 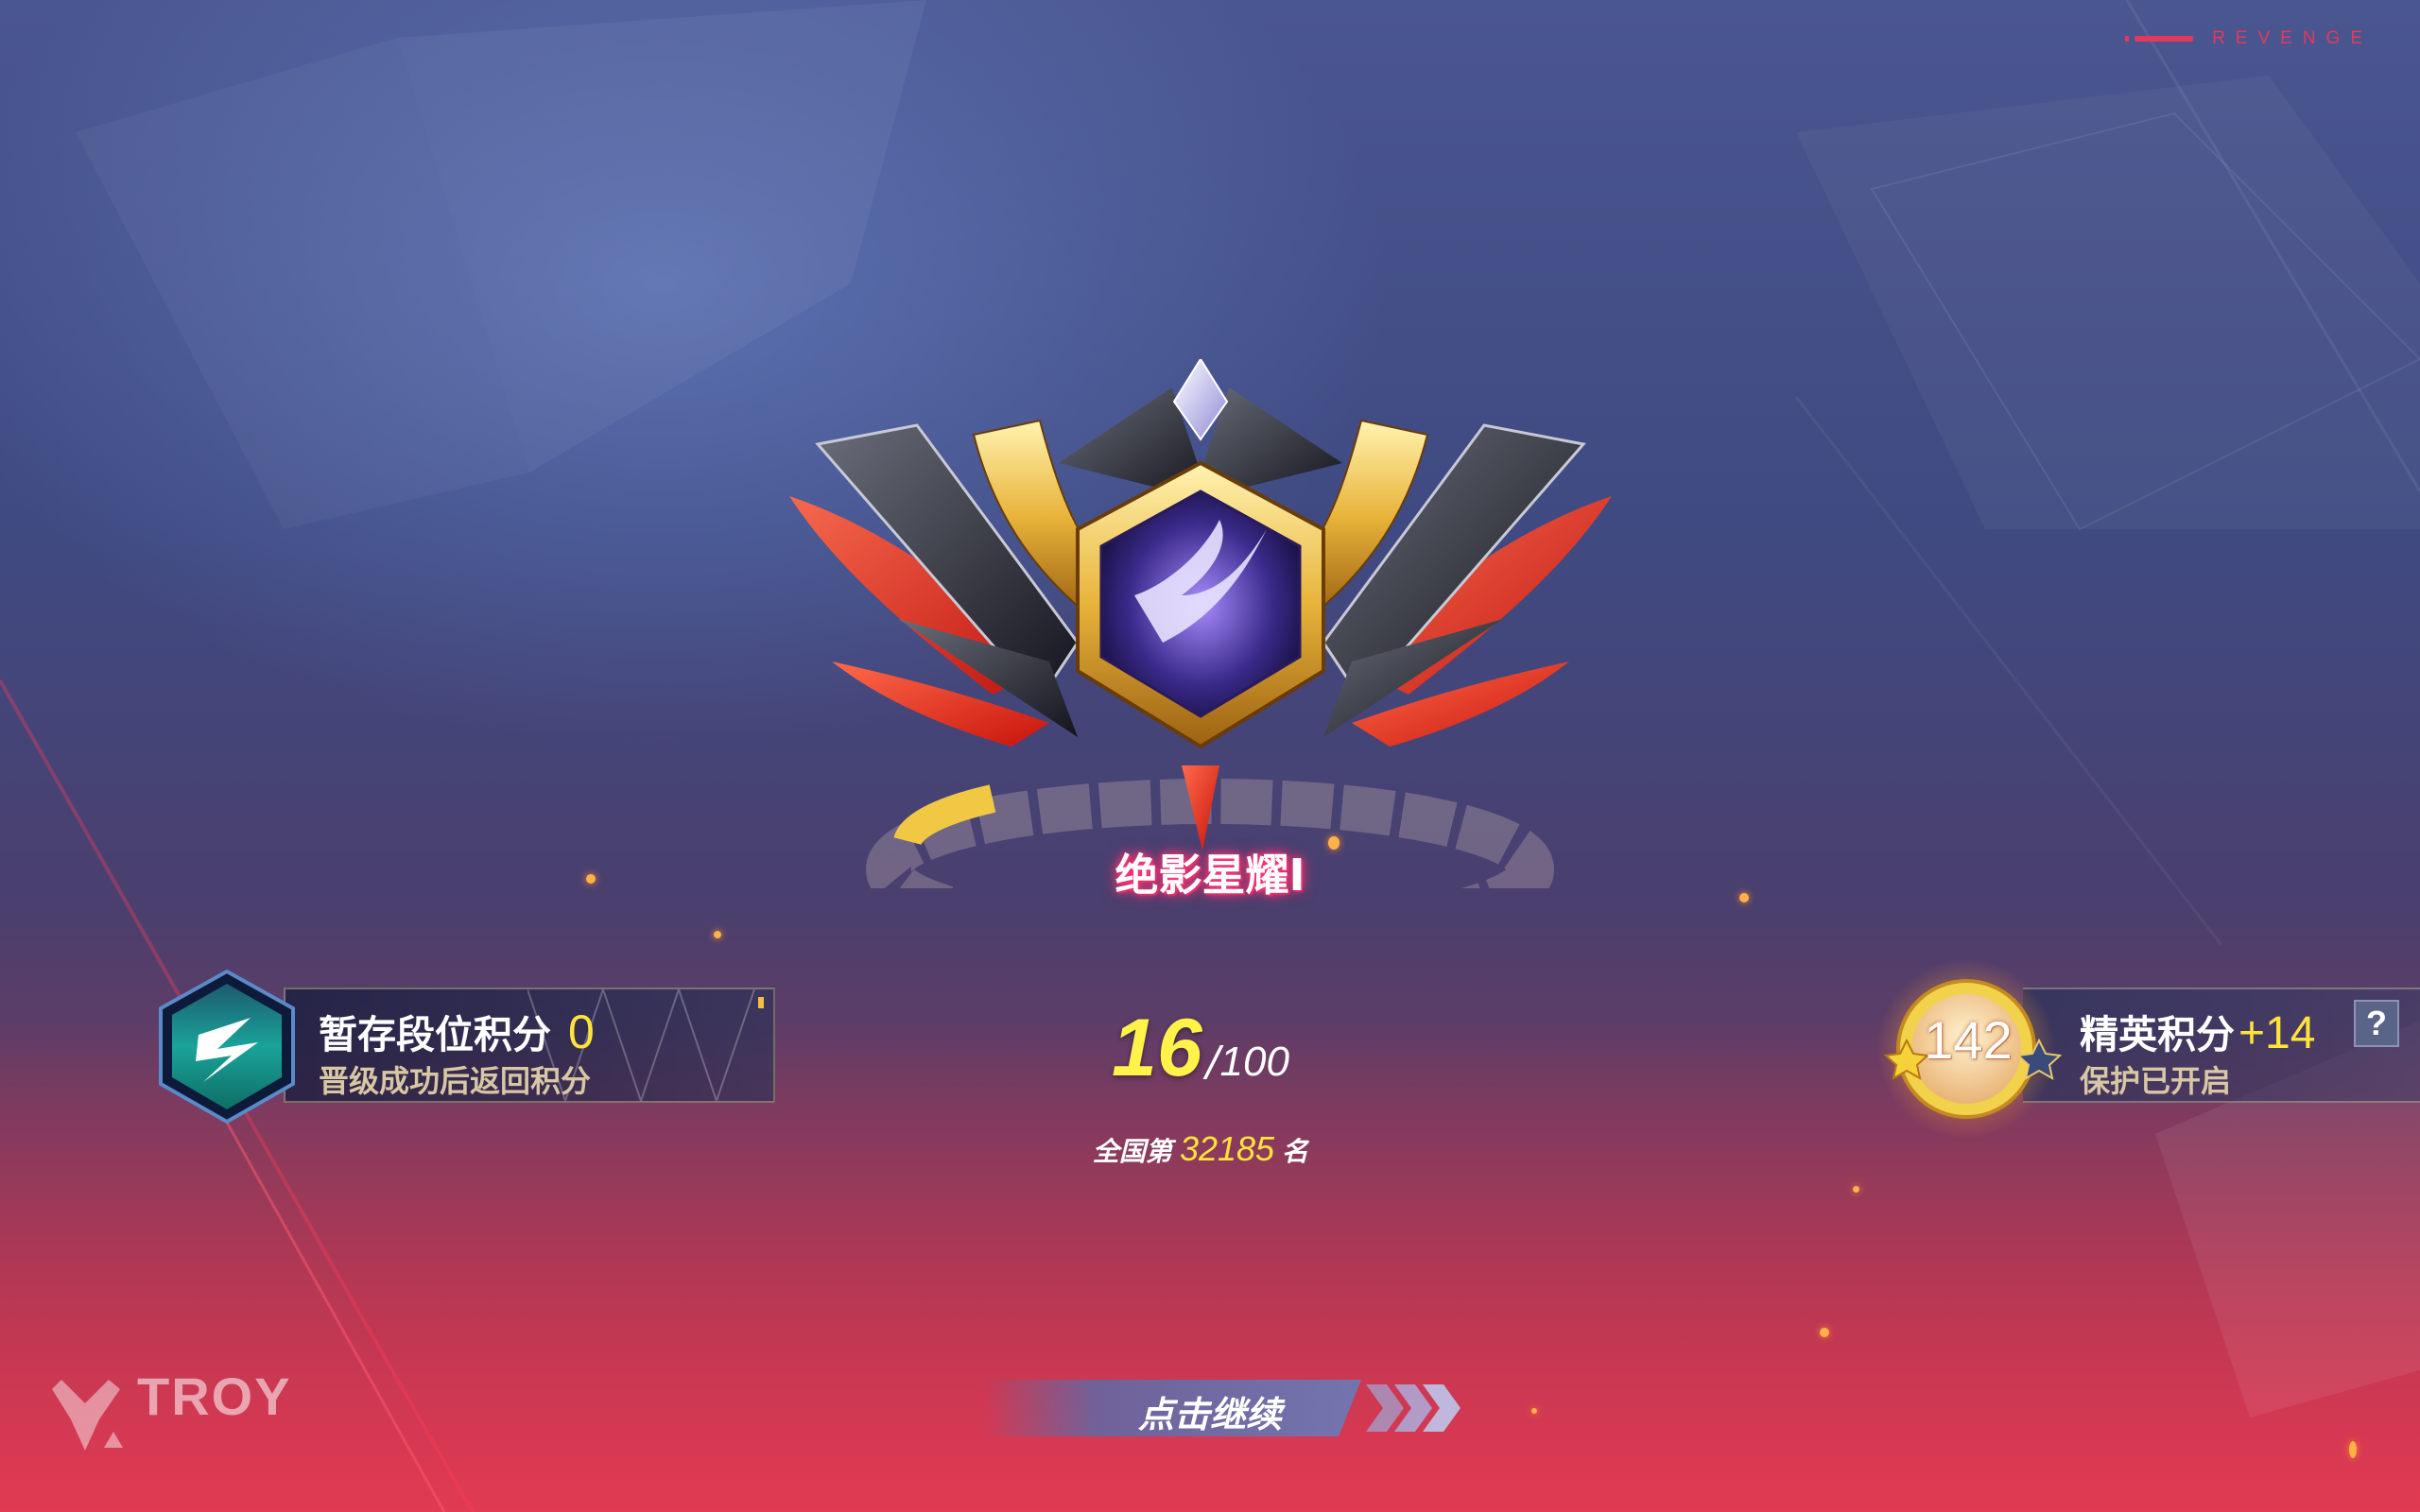 I want to click on stored-points-title: 暂存段位积分 0, so click(x=457, y=1031).